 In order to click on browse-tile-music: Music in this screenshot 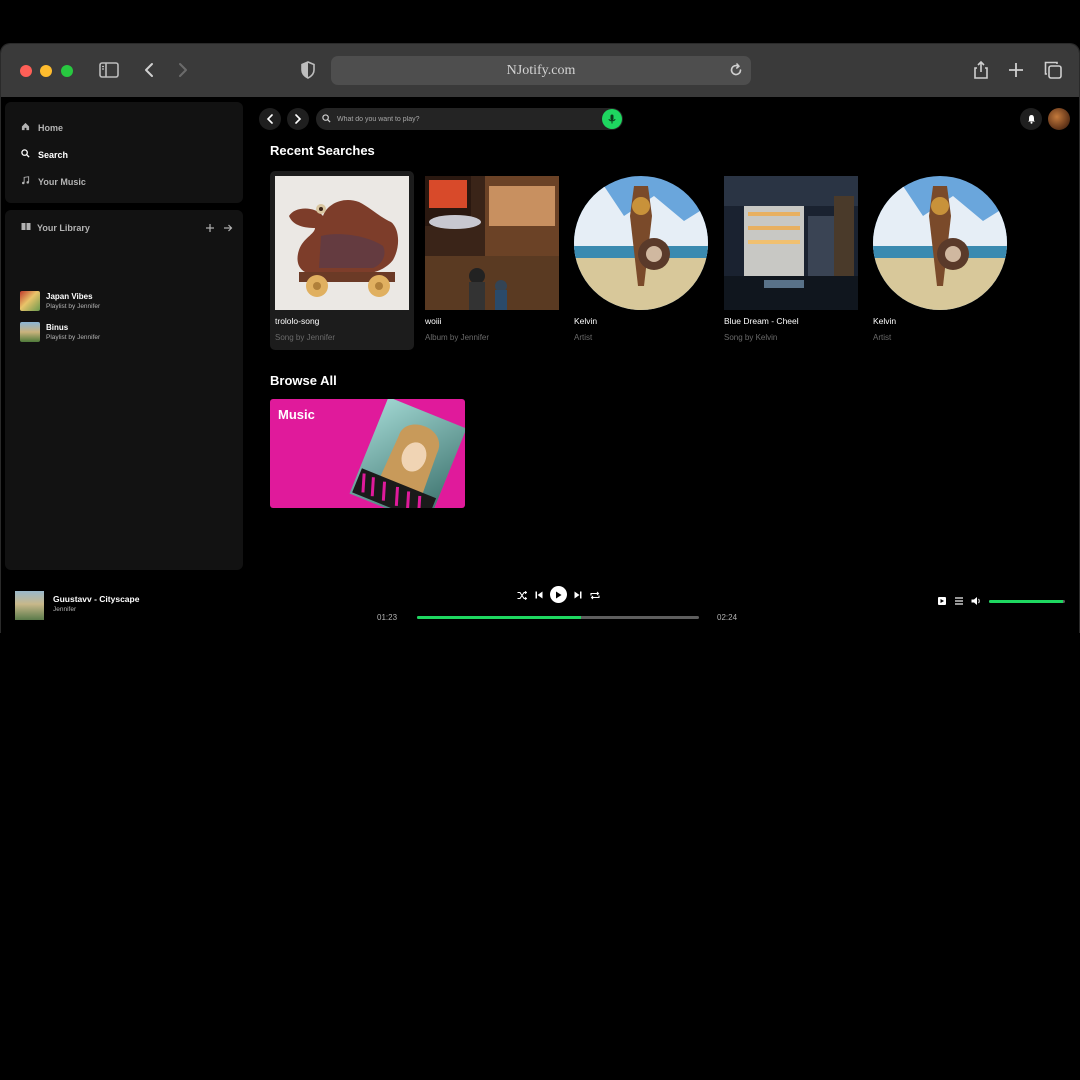, I will do `click(367, 453)`.